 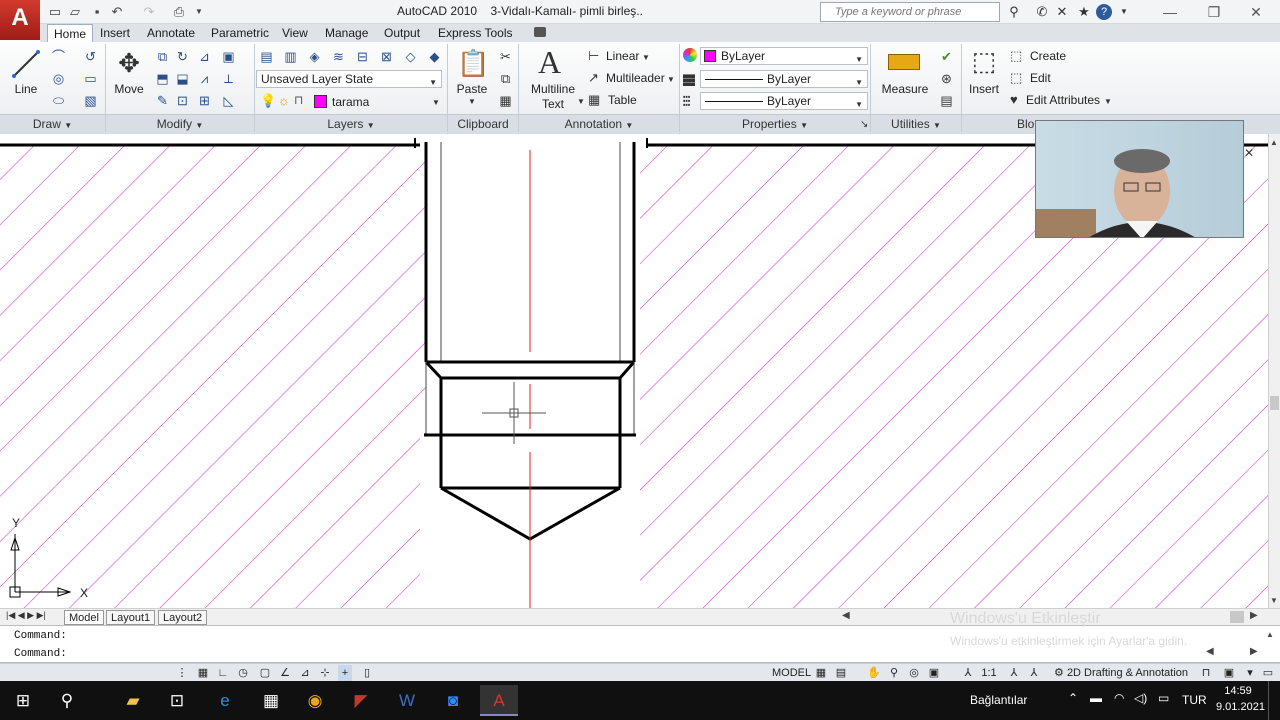 I want to click on scroll-right-icon: ▶, so click(x=1254, y=615).